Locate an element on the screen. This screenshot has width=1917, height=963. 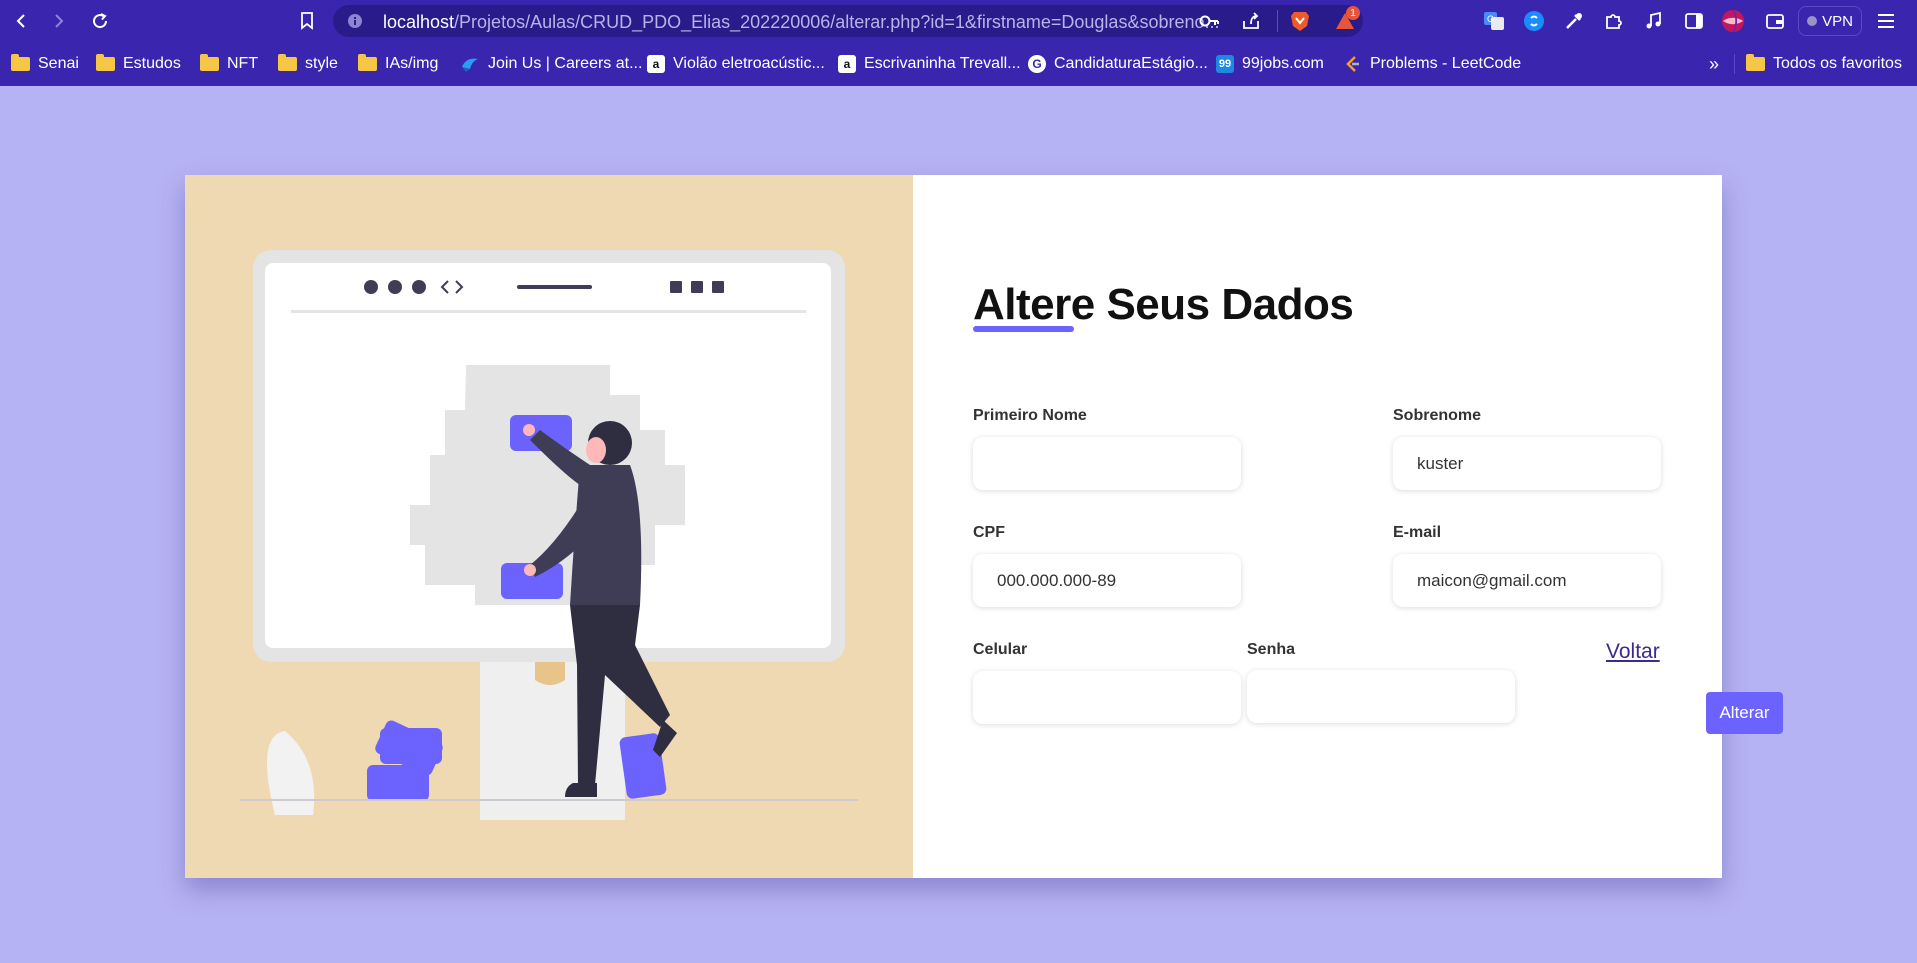
back-button is located at coordinates (21, 21).